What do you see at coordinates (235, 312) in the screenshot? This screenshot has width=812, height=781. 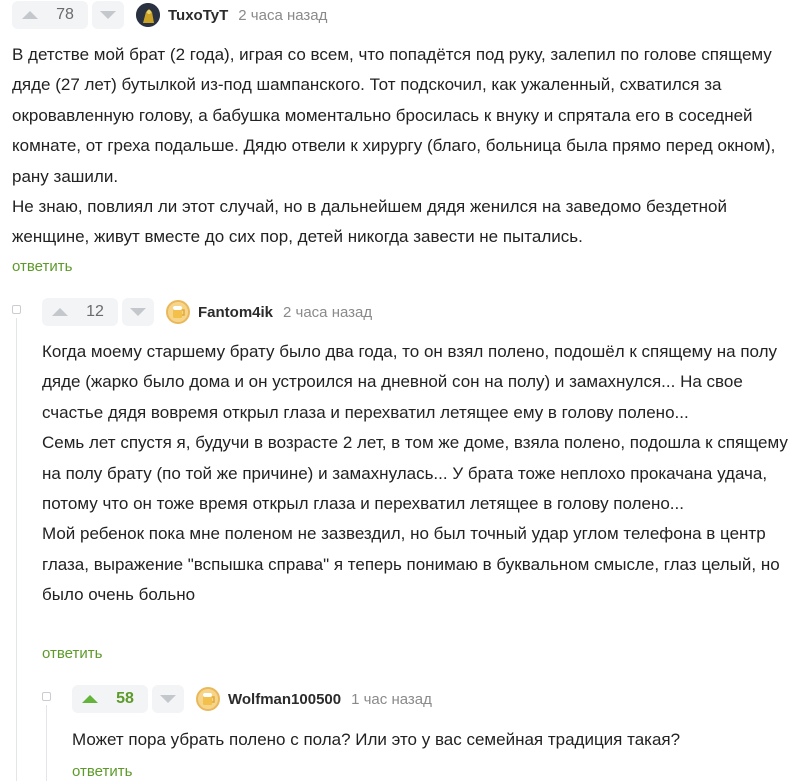 I see `username: Fantom4ik` at bounding box center [235, 312].